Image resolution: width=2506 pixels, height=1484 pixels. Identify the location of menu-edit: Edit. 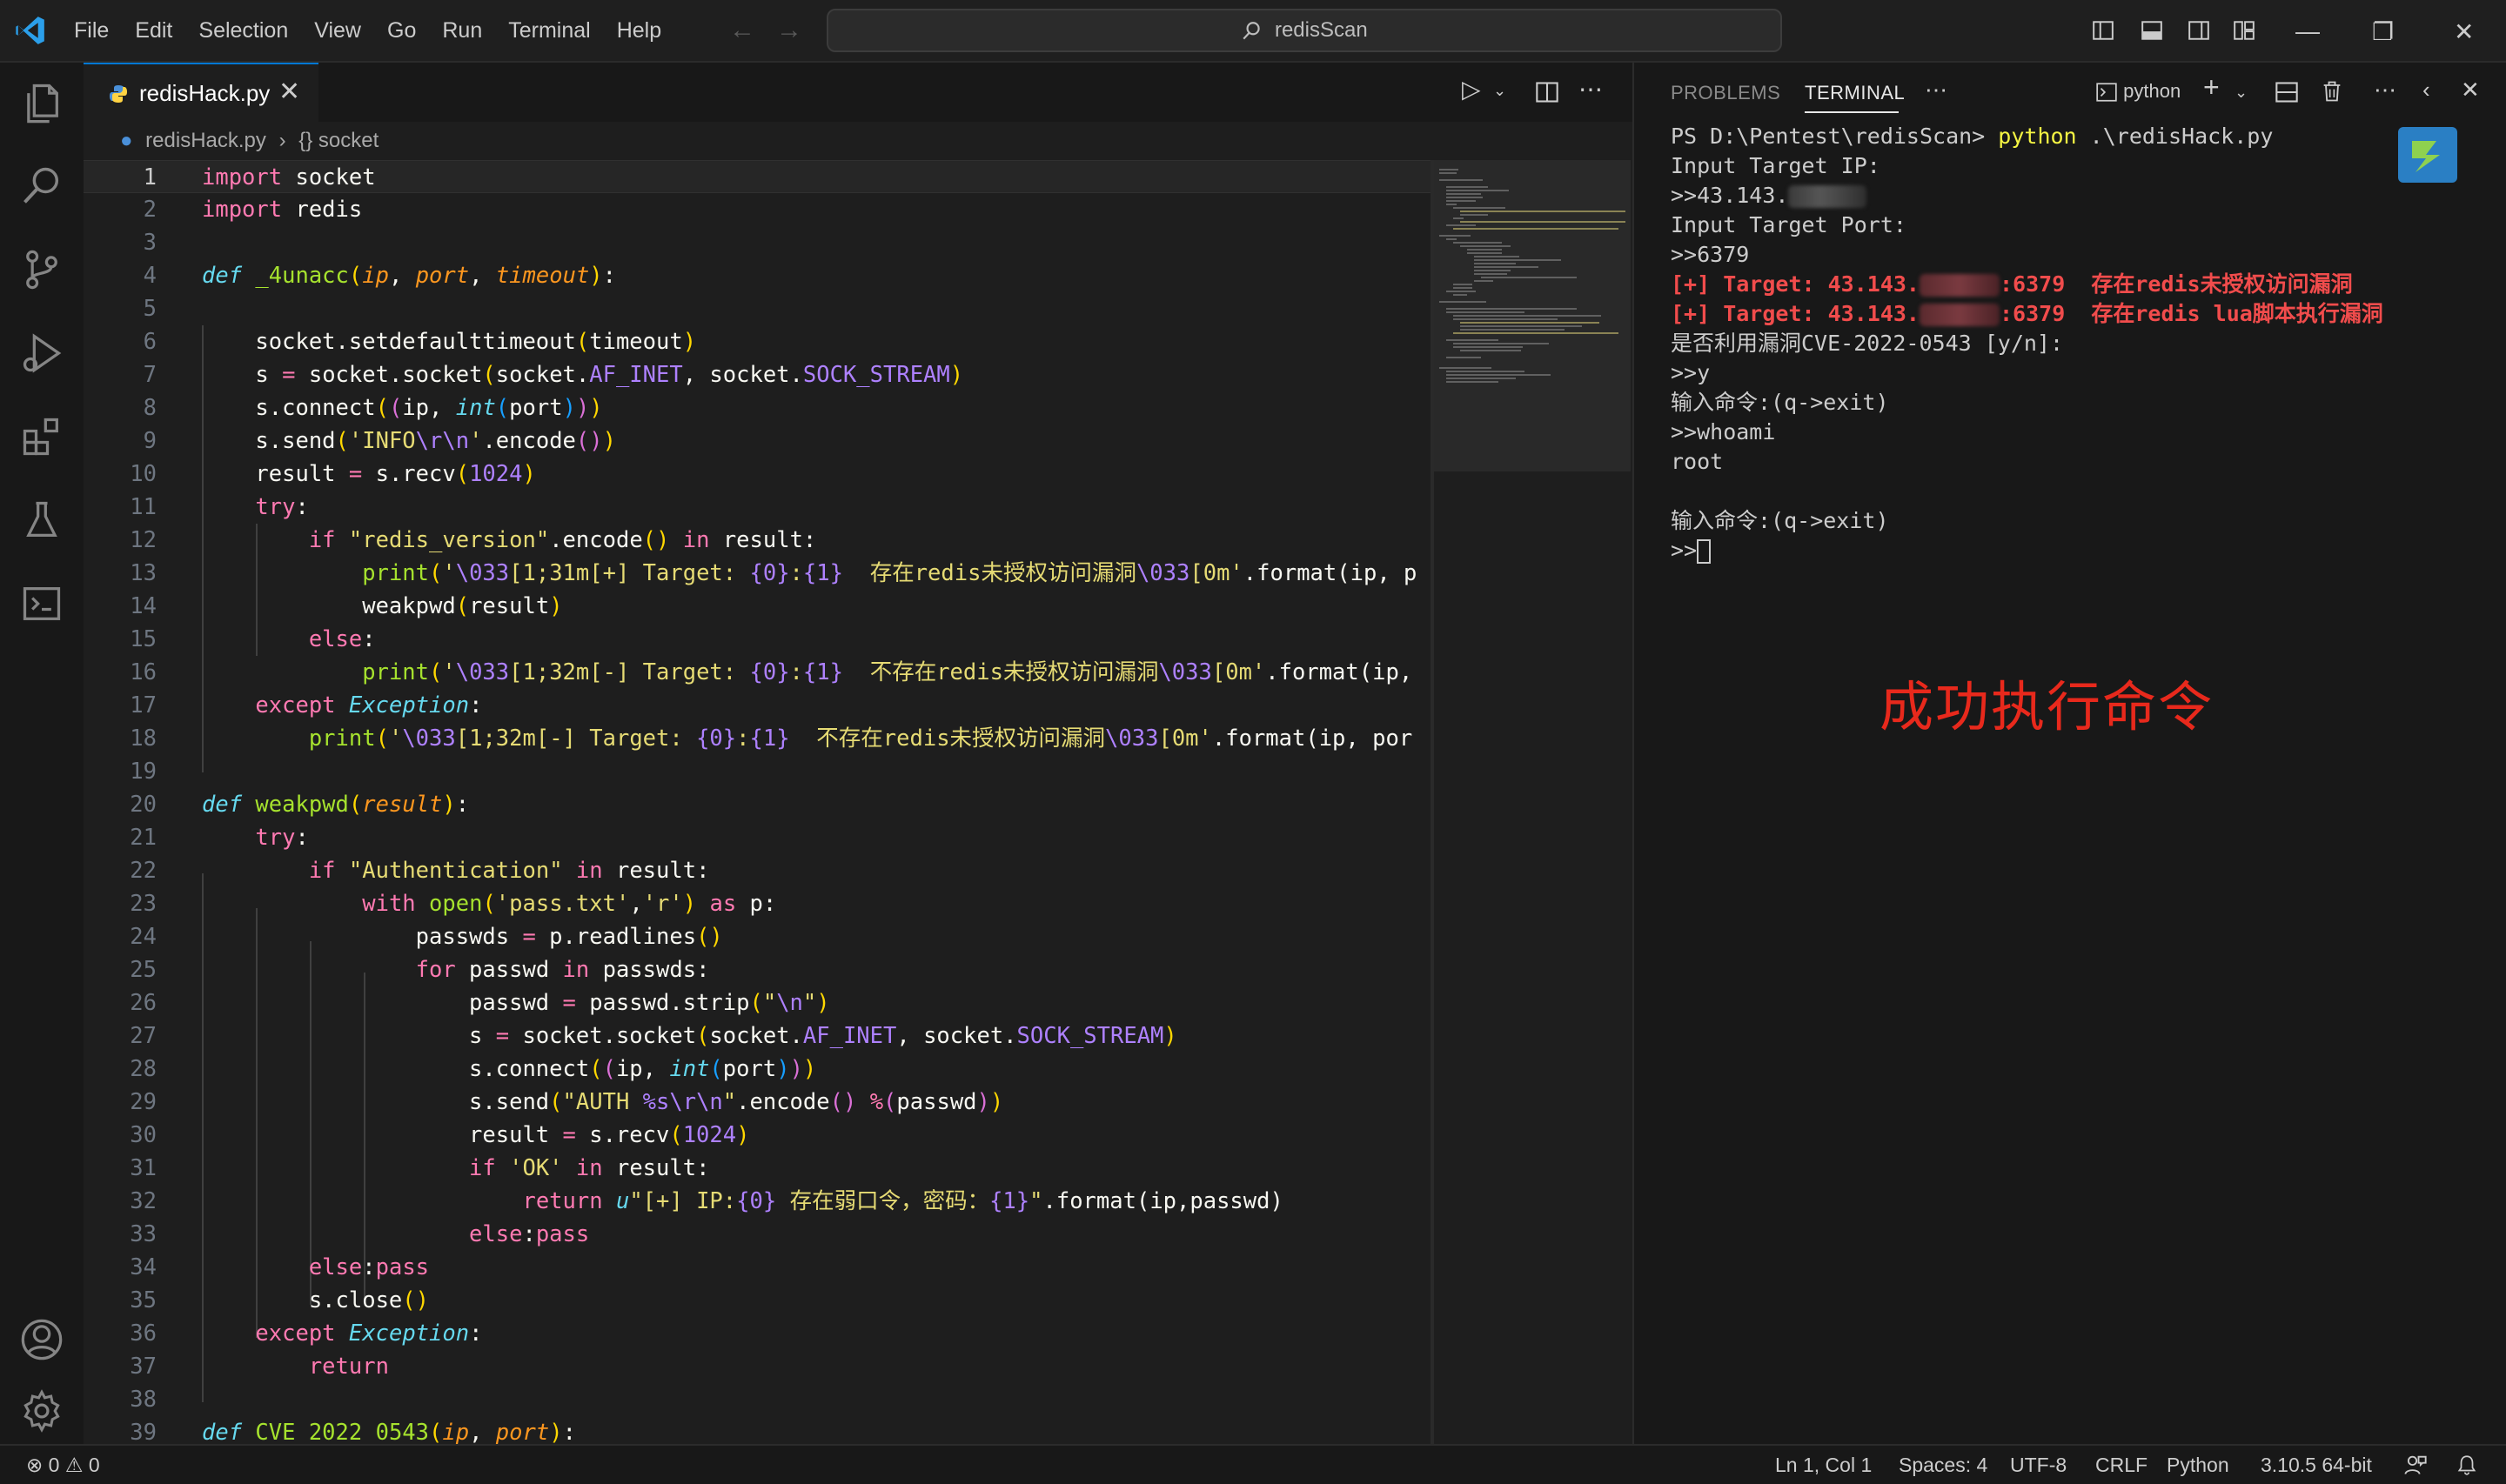
(153, 30).